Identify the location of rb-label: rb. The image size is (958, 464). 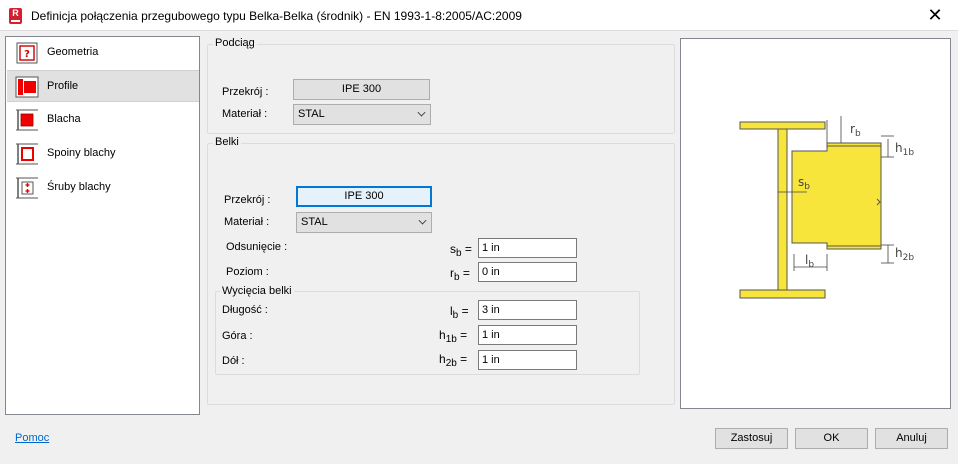
(855, 130).